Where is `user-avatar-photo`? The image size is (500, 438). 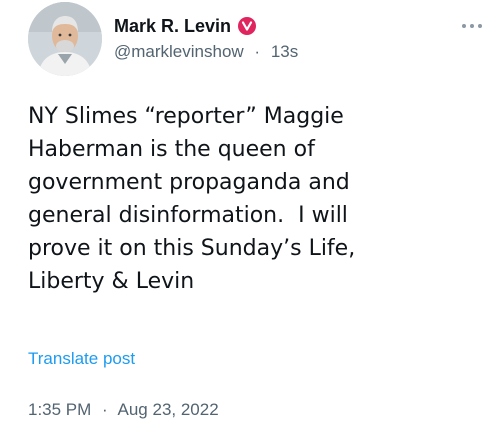
user-avatar-photo is located at coordinates (65, 39).